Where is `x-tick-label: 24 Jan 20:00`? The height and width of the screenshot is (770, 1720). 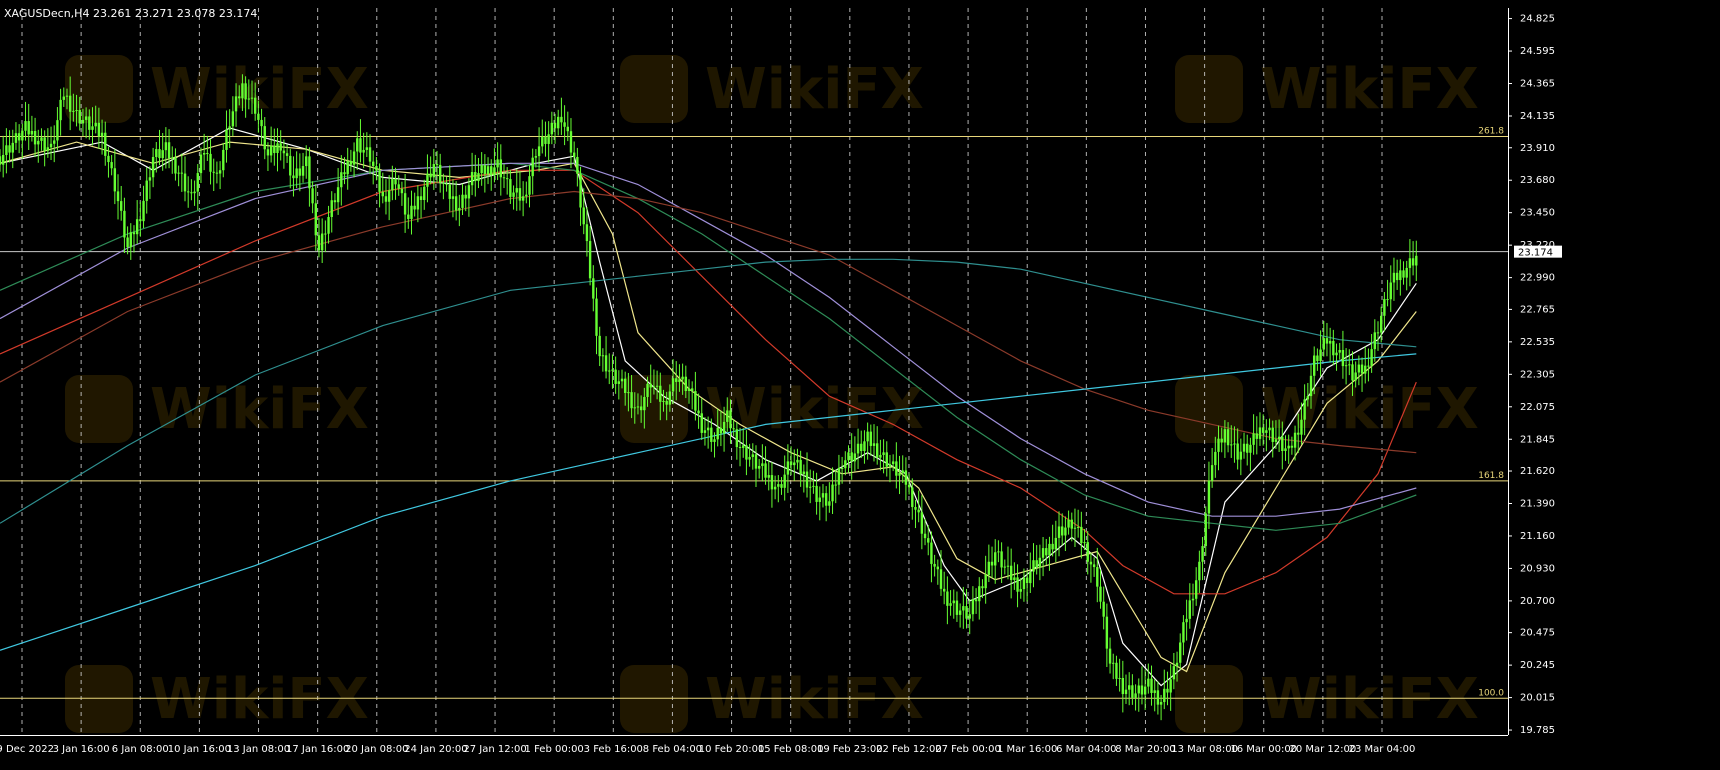
x-tick-label: 24 Jan 20:00 is located at coordinates (435, 749).